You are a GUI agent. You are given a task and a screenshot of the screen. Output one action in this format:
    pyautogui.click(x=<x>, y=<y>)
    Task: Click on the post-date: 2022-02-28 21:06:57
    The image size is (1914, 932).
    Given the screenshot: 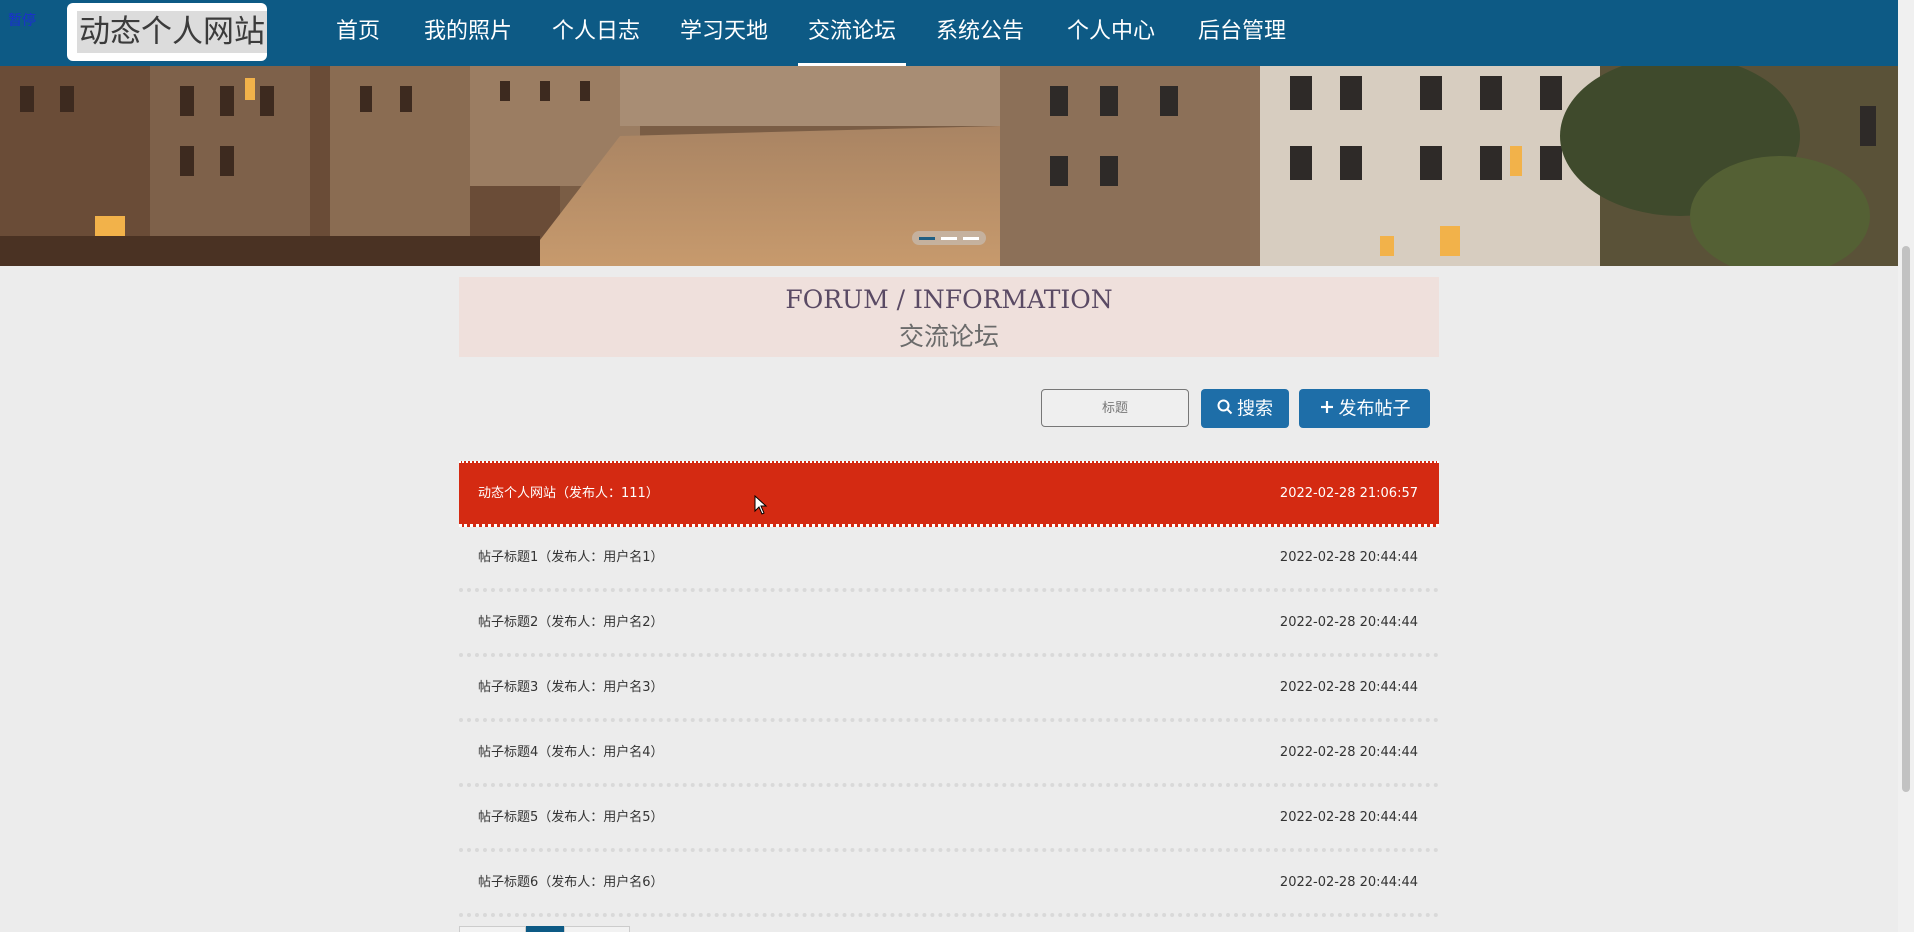 What is the action you would take?
    pyautogui.click(x=1348, y=493)
    